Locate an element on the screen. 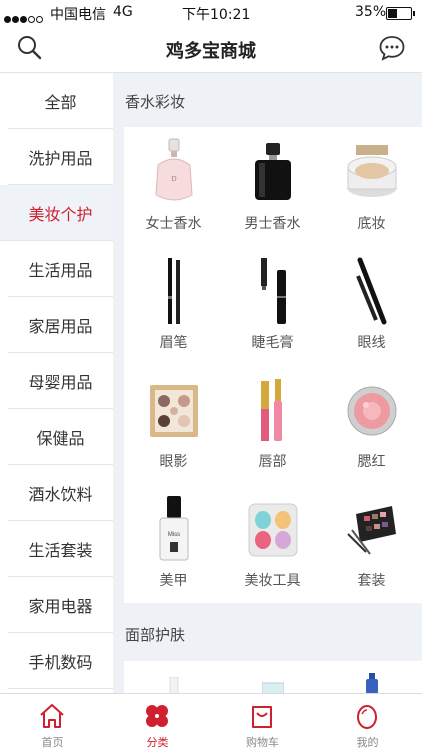 Image resolution: width=422 pixels, height=751 pixels. subcategory-nails: Miss 美甲 is located at coordinates (173, 543).